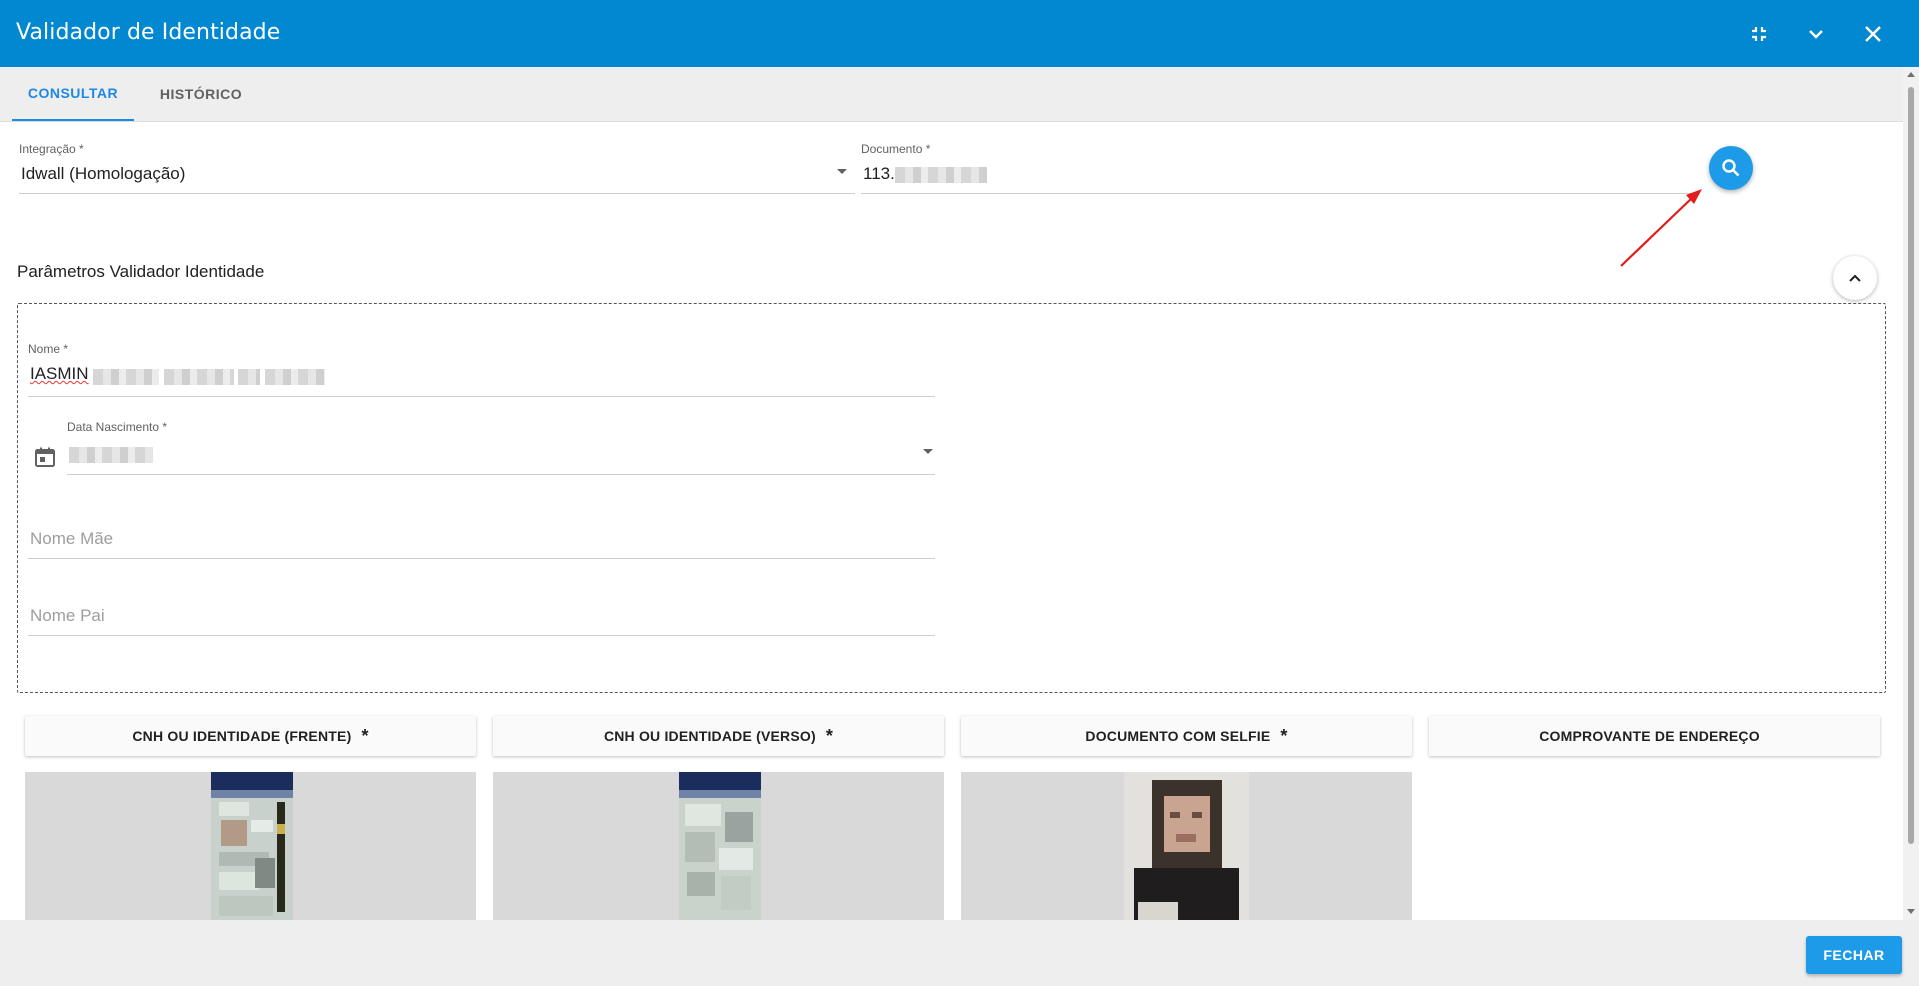 The width and height of the screenshot is (1919, 986). I want to click on dialog-footer: FECHAR, so click(959, 953).